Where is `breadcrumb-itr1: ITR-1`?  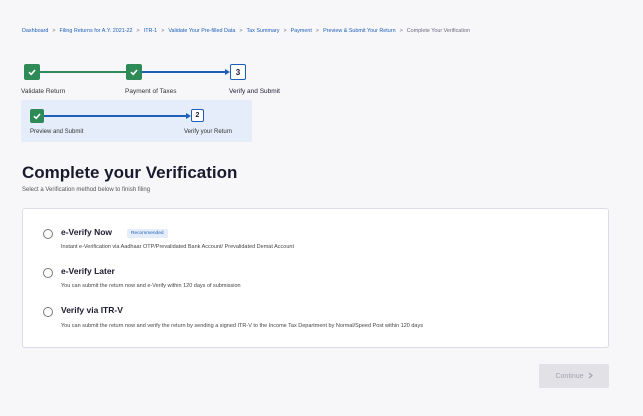
breadcrumb-itr1: ITR-1 is located at coordinates (150, 31).